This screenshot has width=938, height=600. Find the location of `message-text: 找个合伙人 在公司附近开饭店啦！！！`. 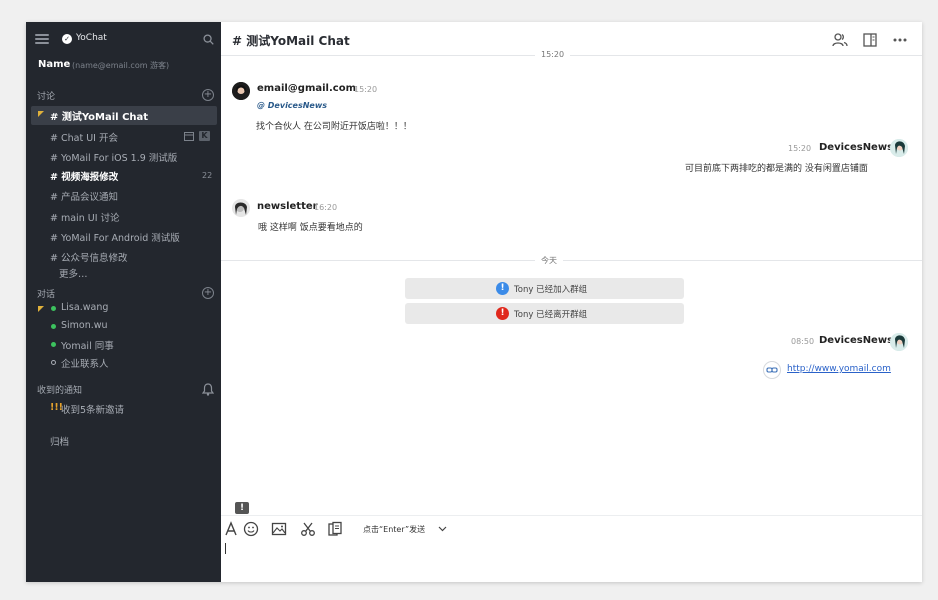

message-text: 找个合伙人 在公司附近开饭店啦！！！ is located at coordinates (334, 127).